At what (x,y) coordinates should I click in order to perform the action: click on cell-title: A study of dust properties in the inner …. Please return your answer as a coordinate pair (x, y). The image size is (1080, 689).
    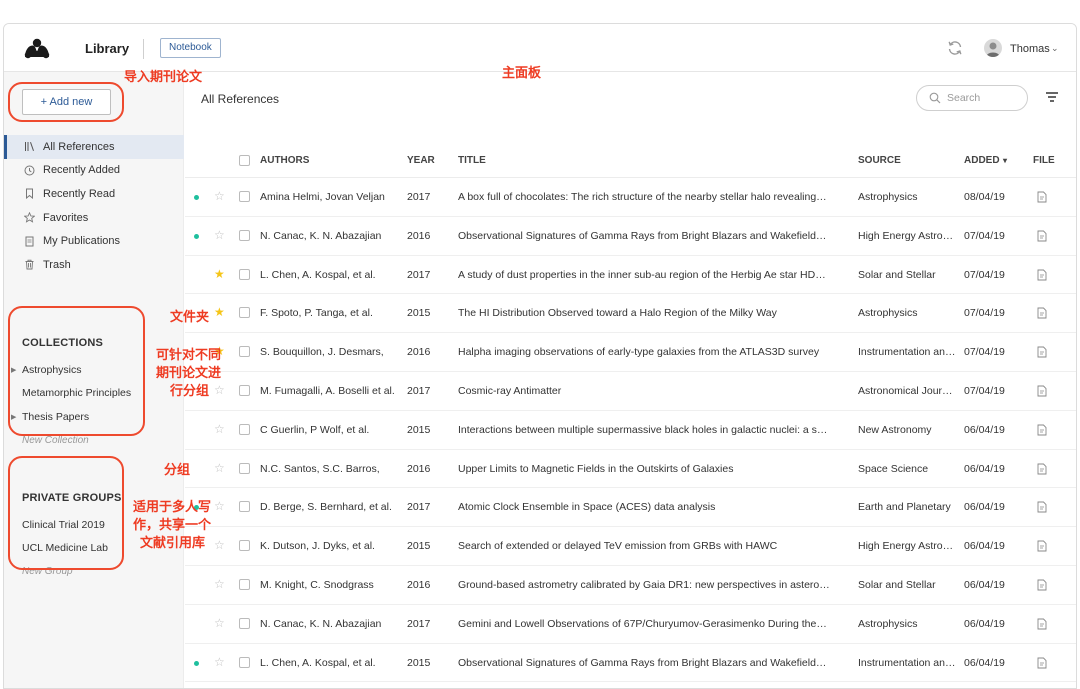
    Looking at the image, I should click on (642, 274).